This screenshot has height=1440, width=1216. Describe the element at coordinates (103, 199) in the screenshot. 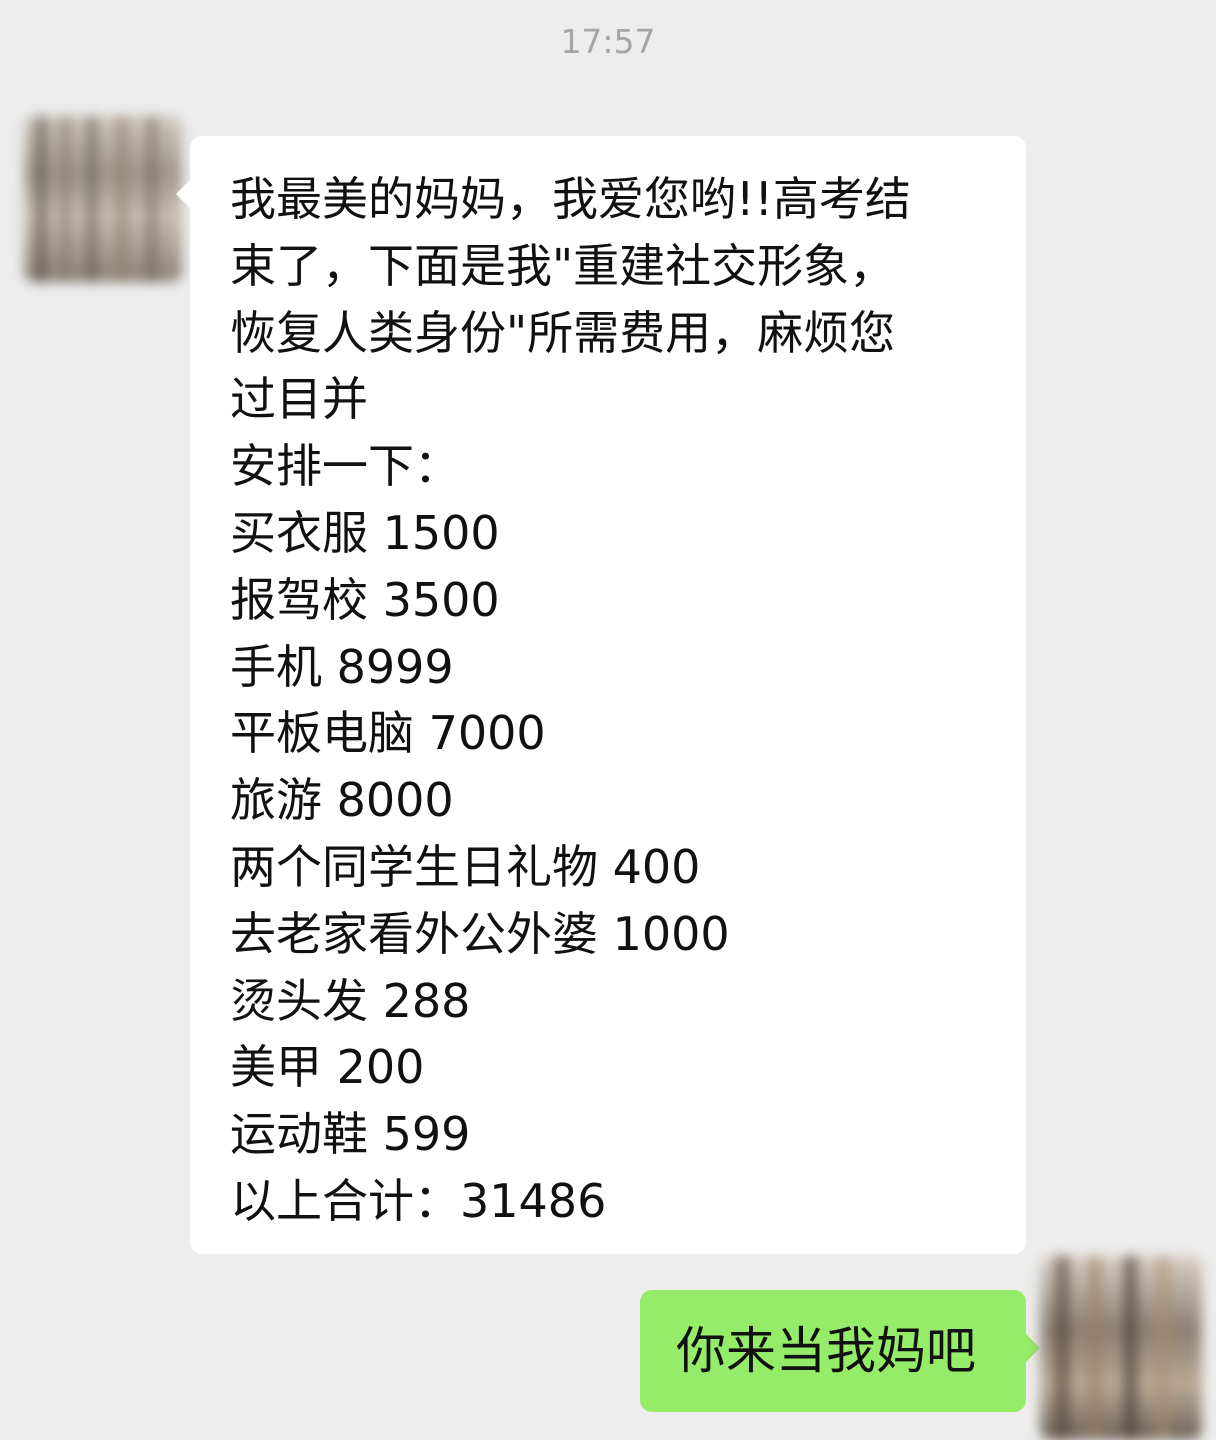

I see `sender-avatar` at that location.